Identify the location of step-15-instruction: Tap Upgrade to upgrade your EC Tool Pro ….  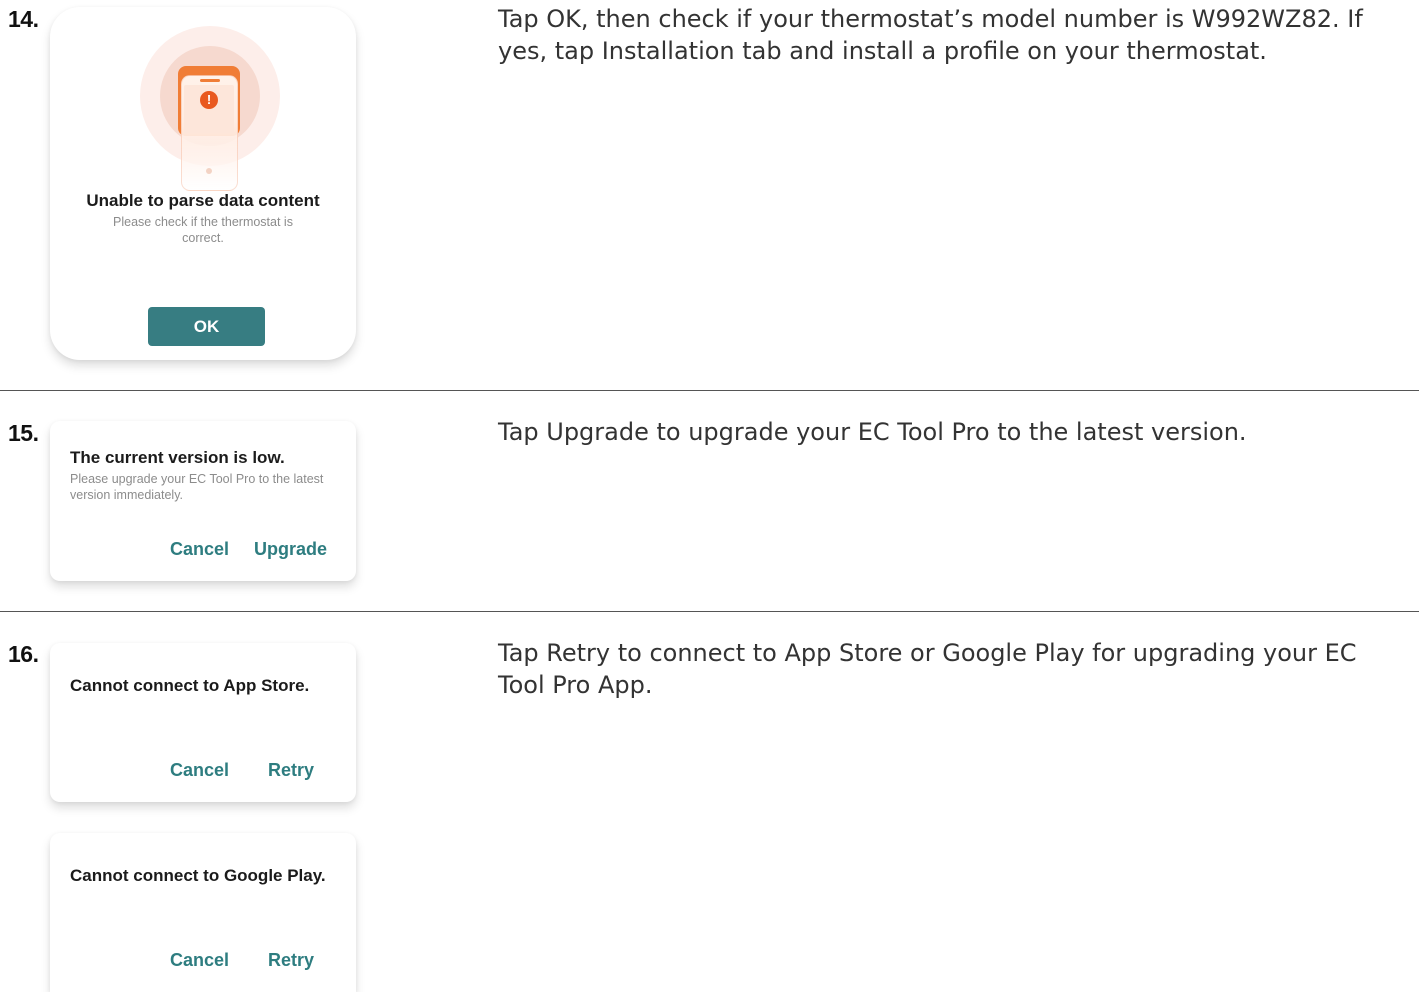
(872, 432).